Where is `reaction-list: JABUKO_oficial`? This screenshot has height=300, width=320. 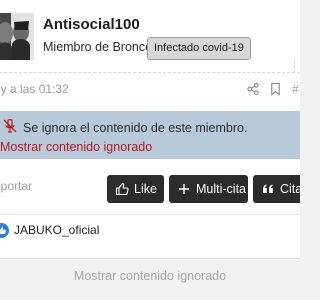 reaction-list: JABUKO_oficial is located at coordinates (150, 230).